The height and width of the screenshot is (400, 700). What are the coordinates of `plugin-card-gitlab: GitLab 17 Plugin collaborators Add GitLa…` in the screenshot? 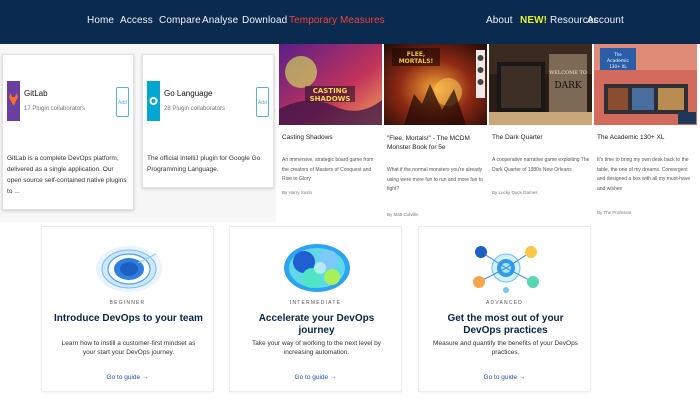 It's located at (68, 132).